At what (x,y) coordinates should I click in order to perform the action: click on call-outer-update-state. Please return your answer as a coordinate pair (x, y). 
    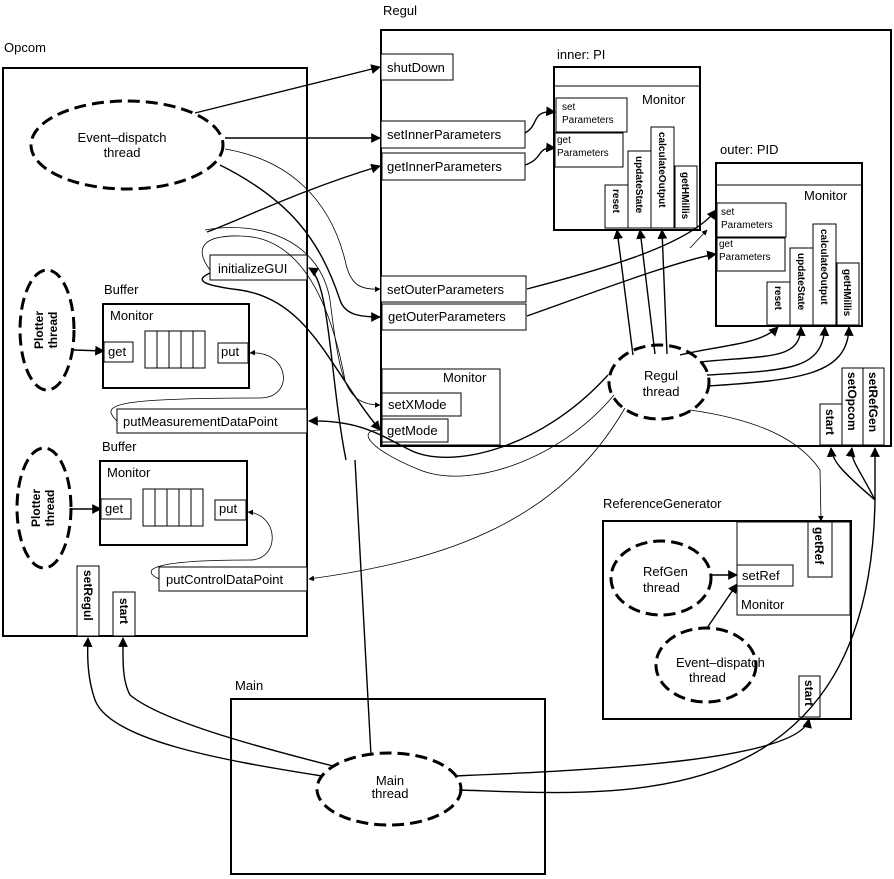
    Looking at the image, I should click on (752, 344).